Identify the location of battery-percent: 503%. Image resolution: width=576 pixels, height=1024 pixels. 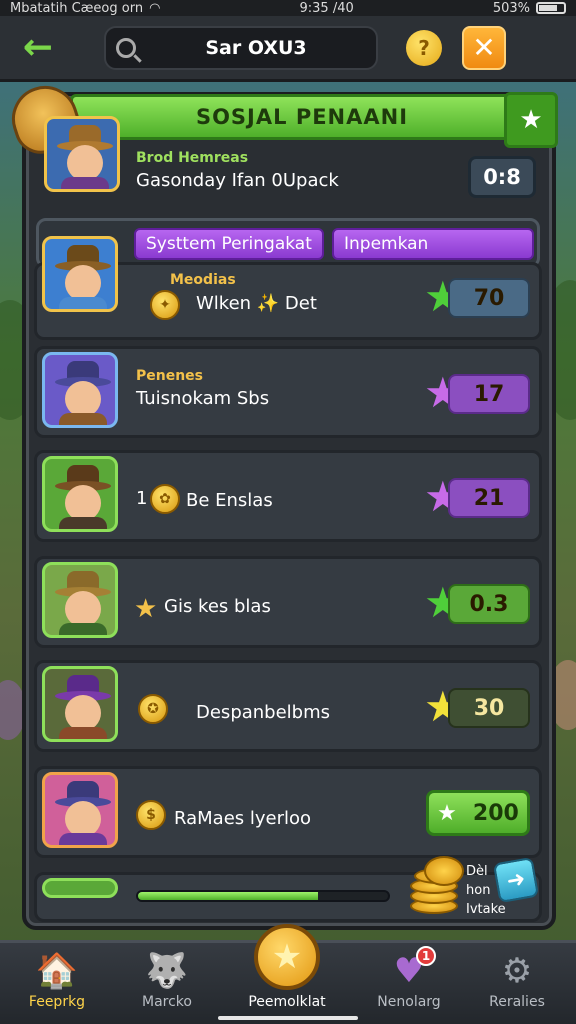
(511, 8).